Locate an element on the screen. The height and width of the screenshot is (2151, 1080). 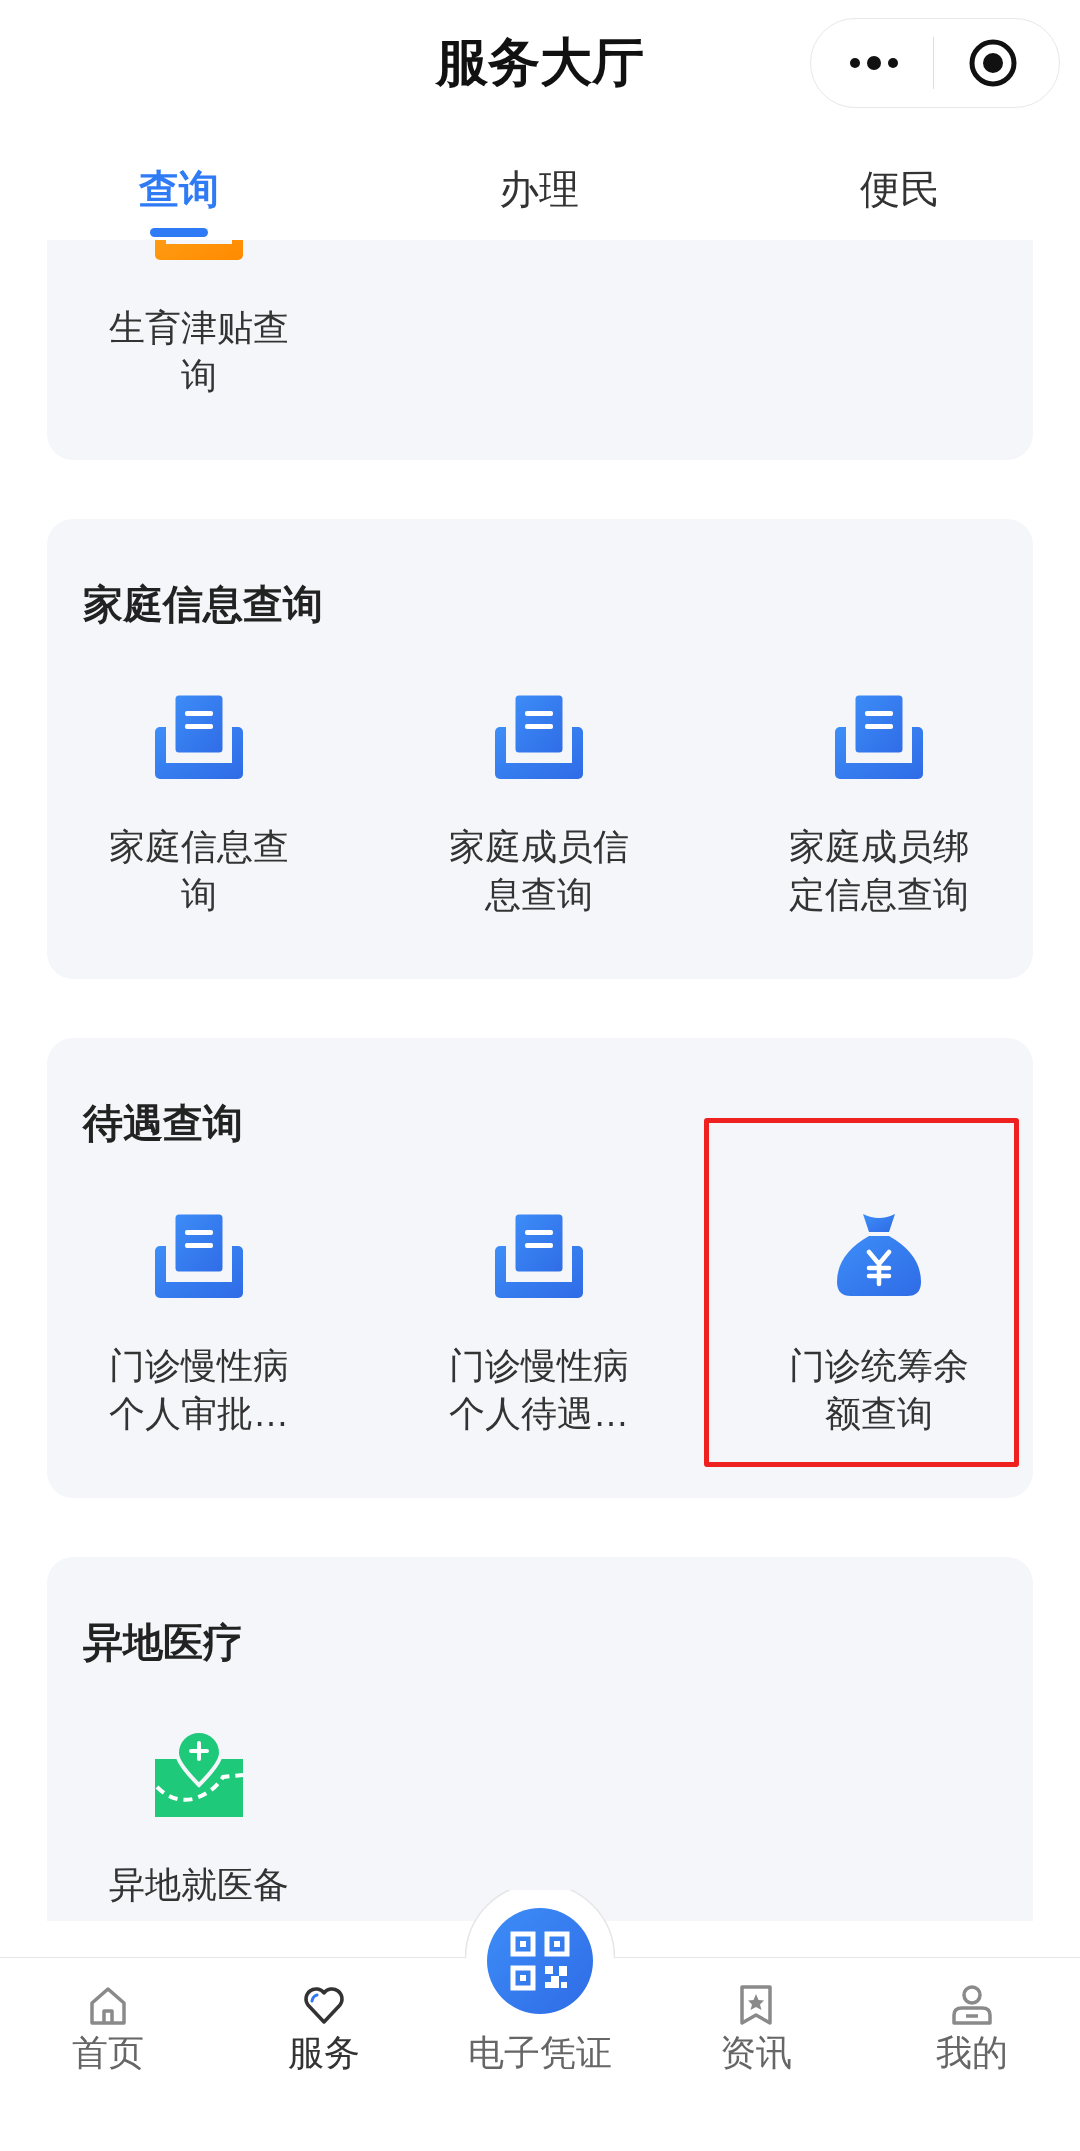
section-title: 待遇查询 is located at coordinates (163, 1123).